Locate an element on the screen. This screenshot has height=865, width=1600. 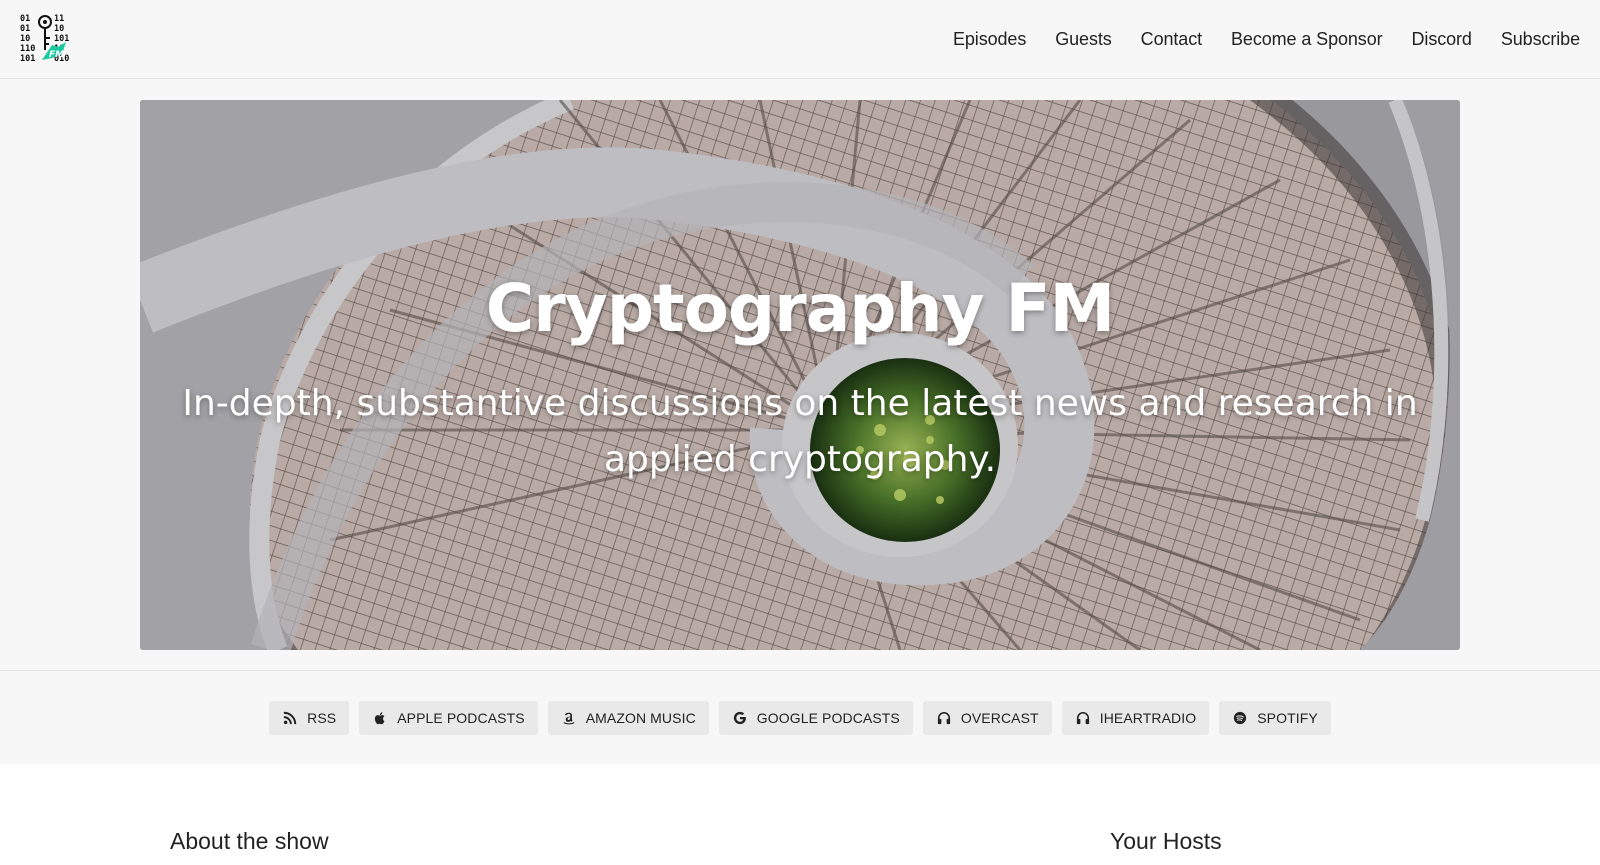
apple-podcasts-button: APPLE PODCASTS is located at coordinates (448, 717).